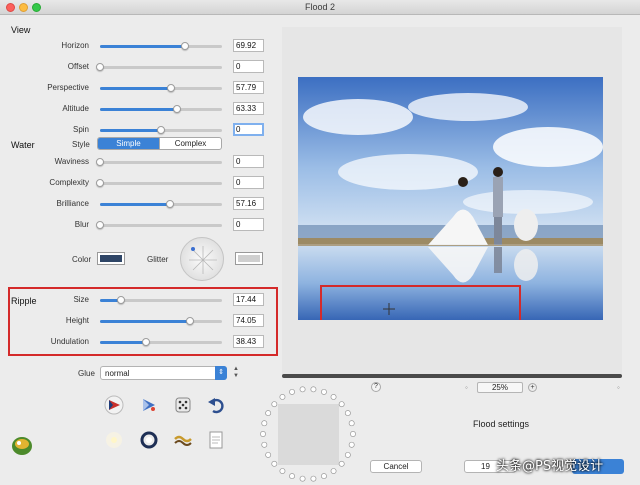 The height and width of the screenshot is (485, 640). What do you see at coordinates (216, 405) in the screenshot?
I see `undo-arrow-icon` at bounding box center [216, 405].